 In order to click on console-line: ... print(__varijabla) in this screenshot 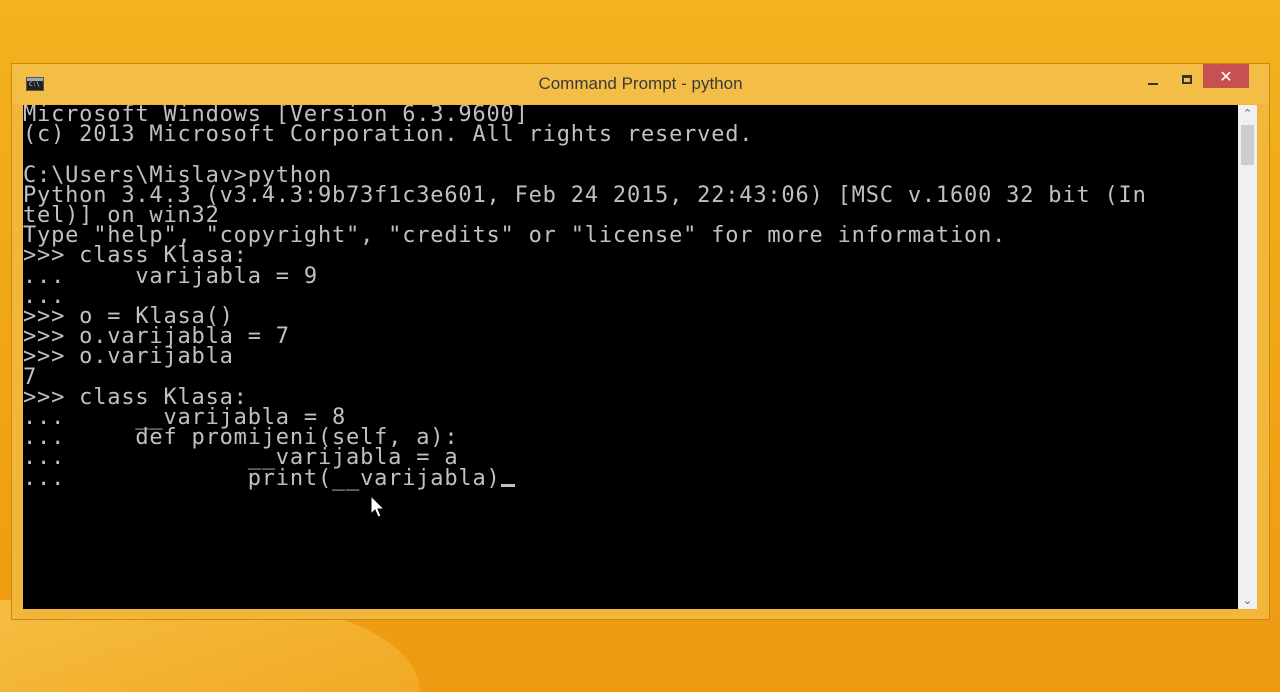, I will do `click(269, 478)`.